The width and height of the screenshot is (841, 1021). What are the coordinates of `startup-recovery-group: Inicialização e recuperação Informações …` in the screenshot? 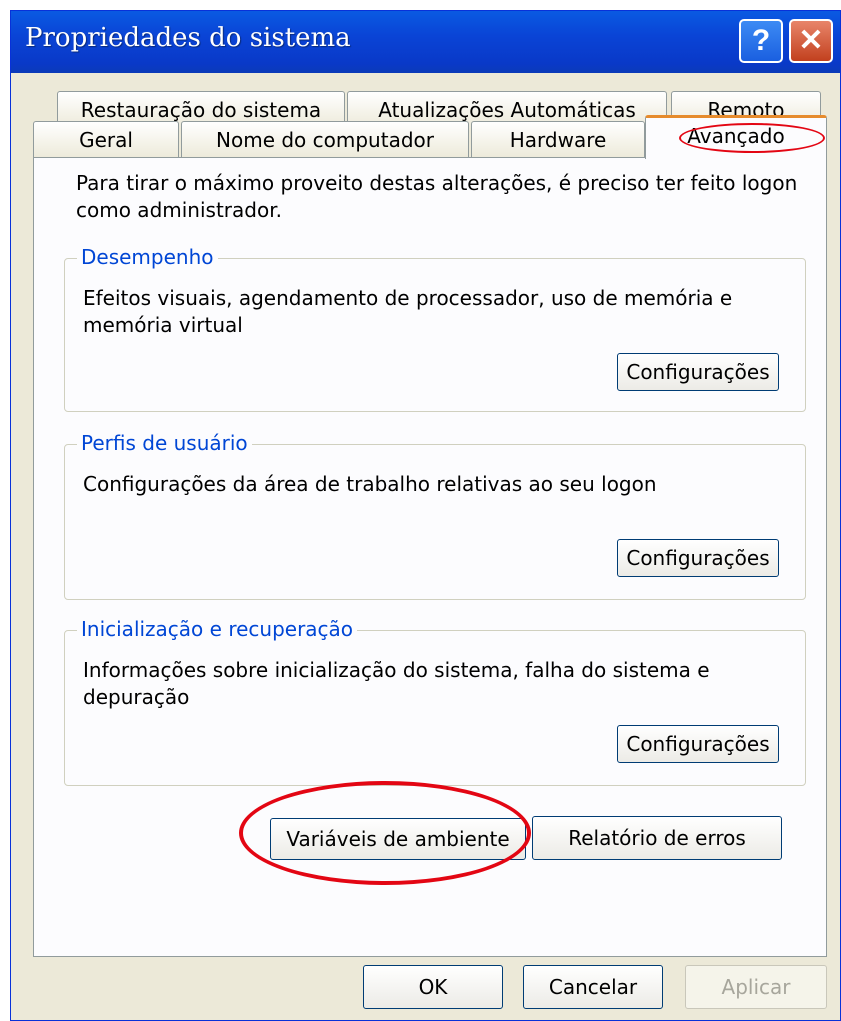 It's located at (435, 701).